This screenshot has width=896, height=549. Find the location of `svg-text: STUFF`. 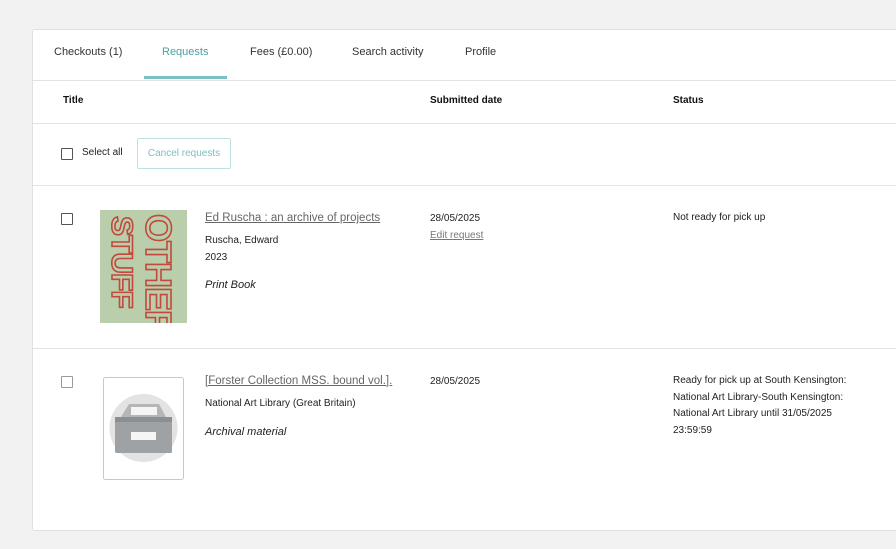

svg-text: STUFF is located at coordinates (121, 262).